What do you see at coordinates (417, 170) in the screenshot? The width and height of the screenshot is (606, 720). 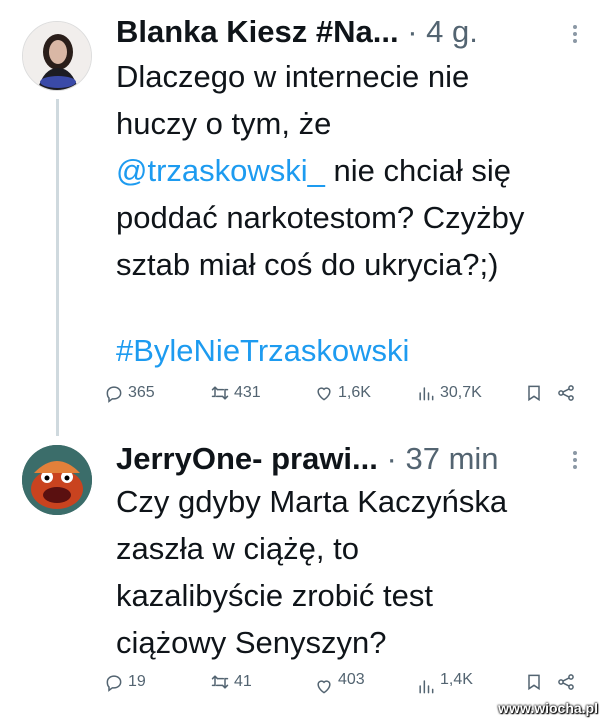 I see `text-fragment: nie chciał się` at bounding box center [417, 170].